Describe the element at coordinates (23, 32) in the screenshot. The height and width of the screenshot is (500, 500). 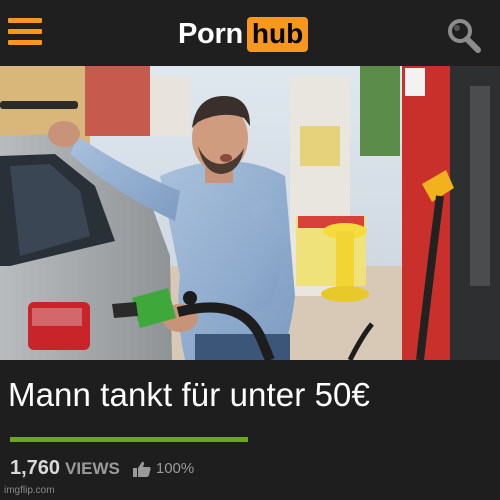
I see `hamburger-menu-icon` at that location.